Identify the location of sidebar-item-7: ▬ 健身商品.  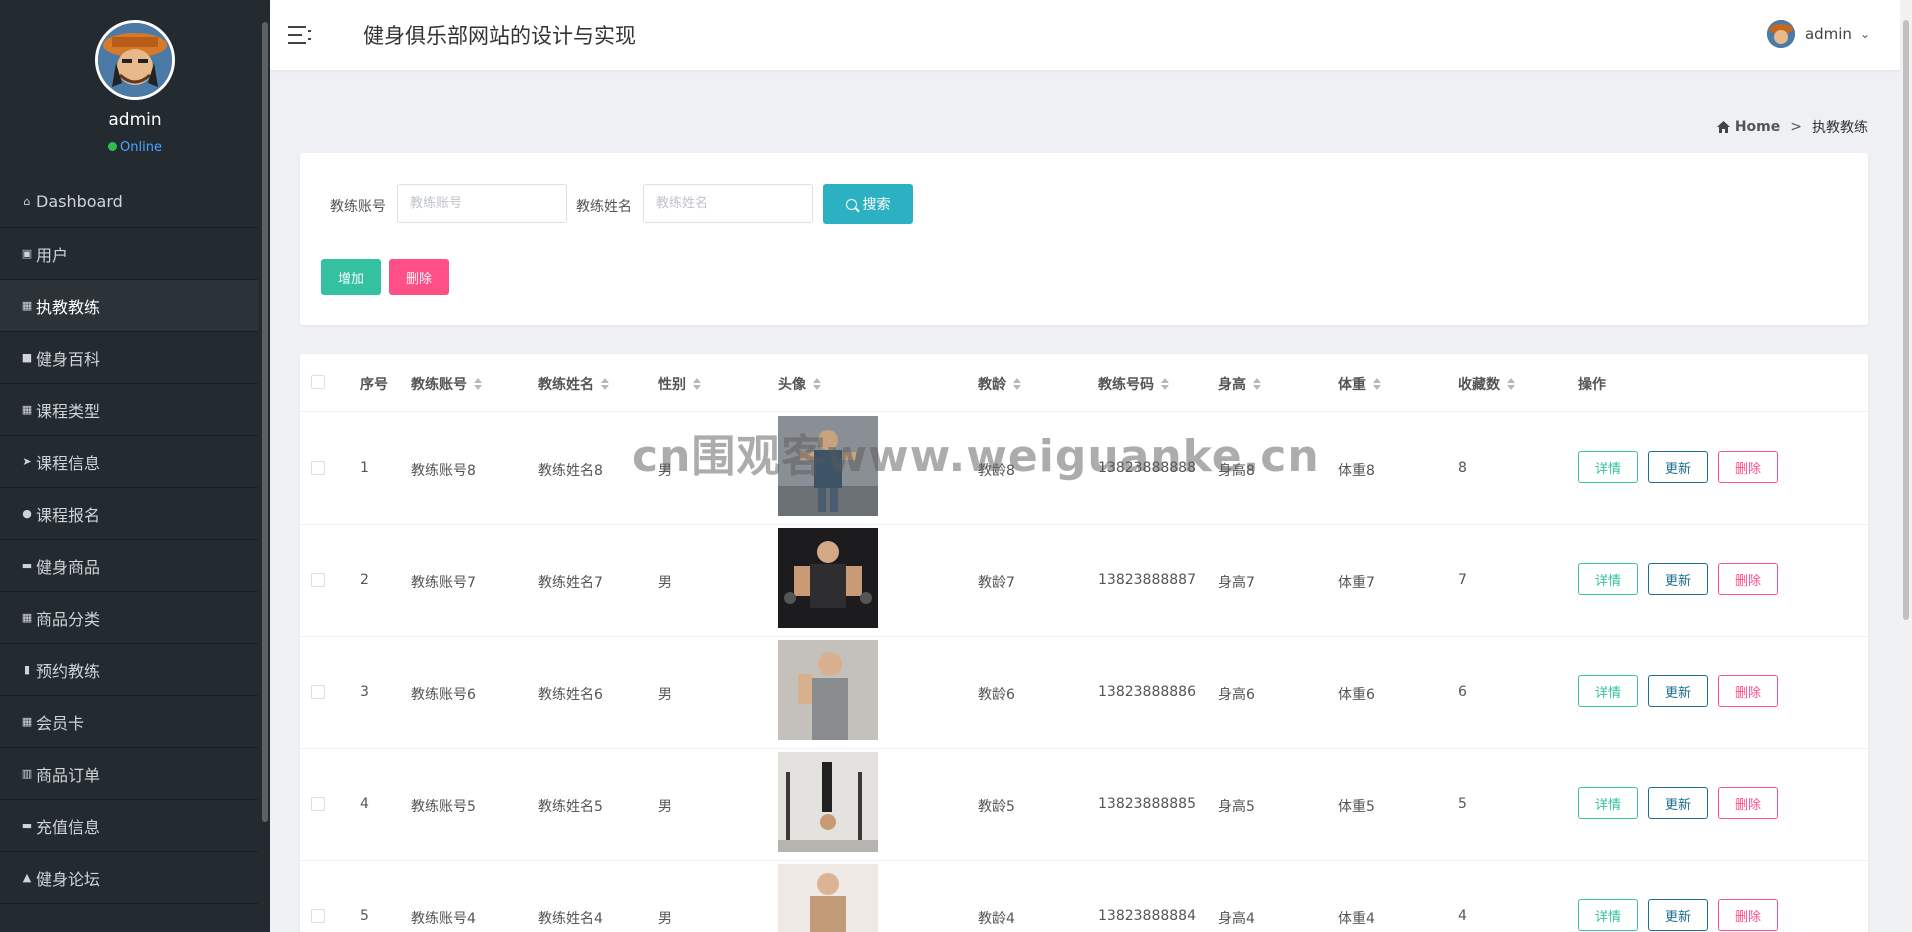
(129, 566).